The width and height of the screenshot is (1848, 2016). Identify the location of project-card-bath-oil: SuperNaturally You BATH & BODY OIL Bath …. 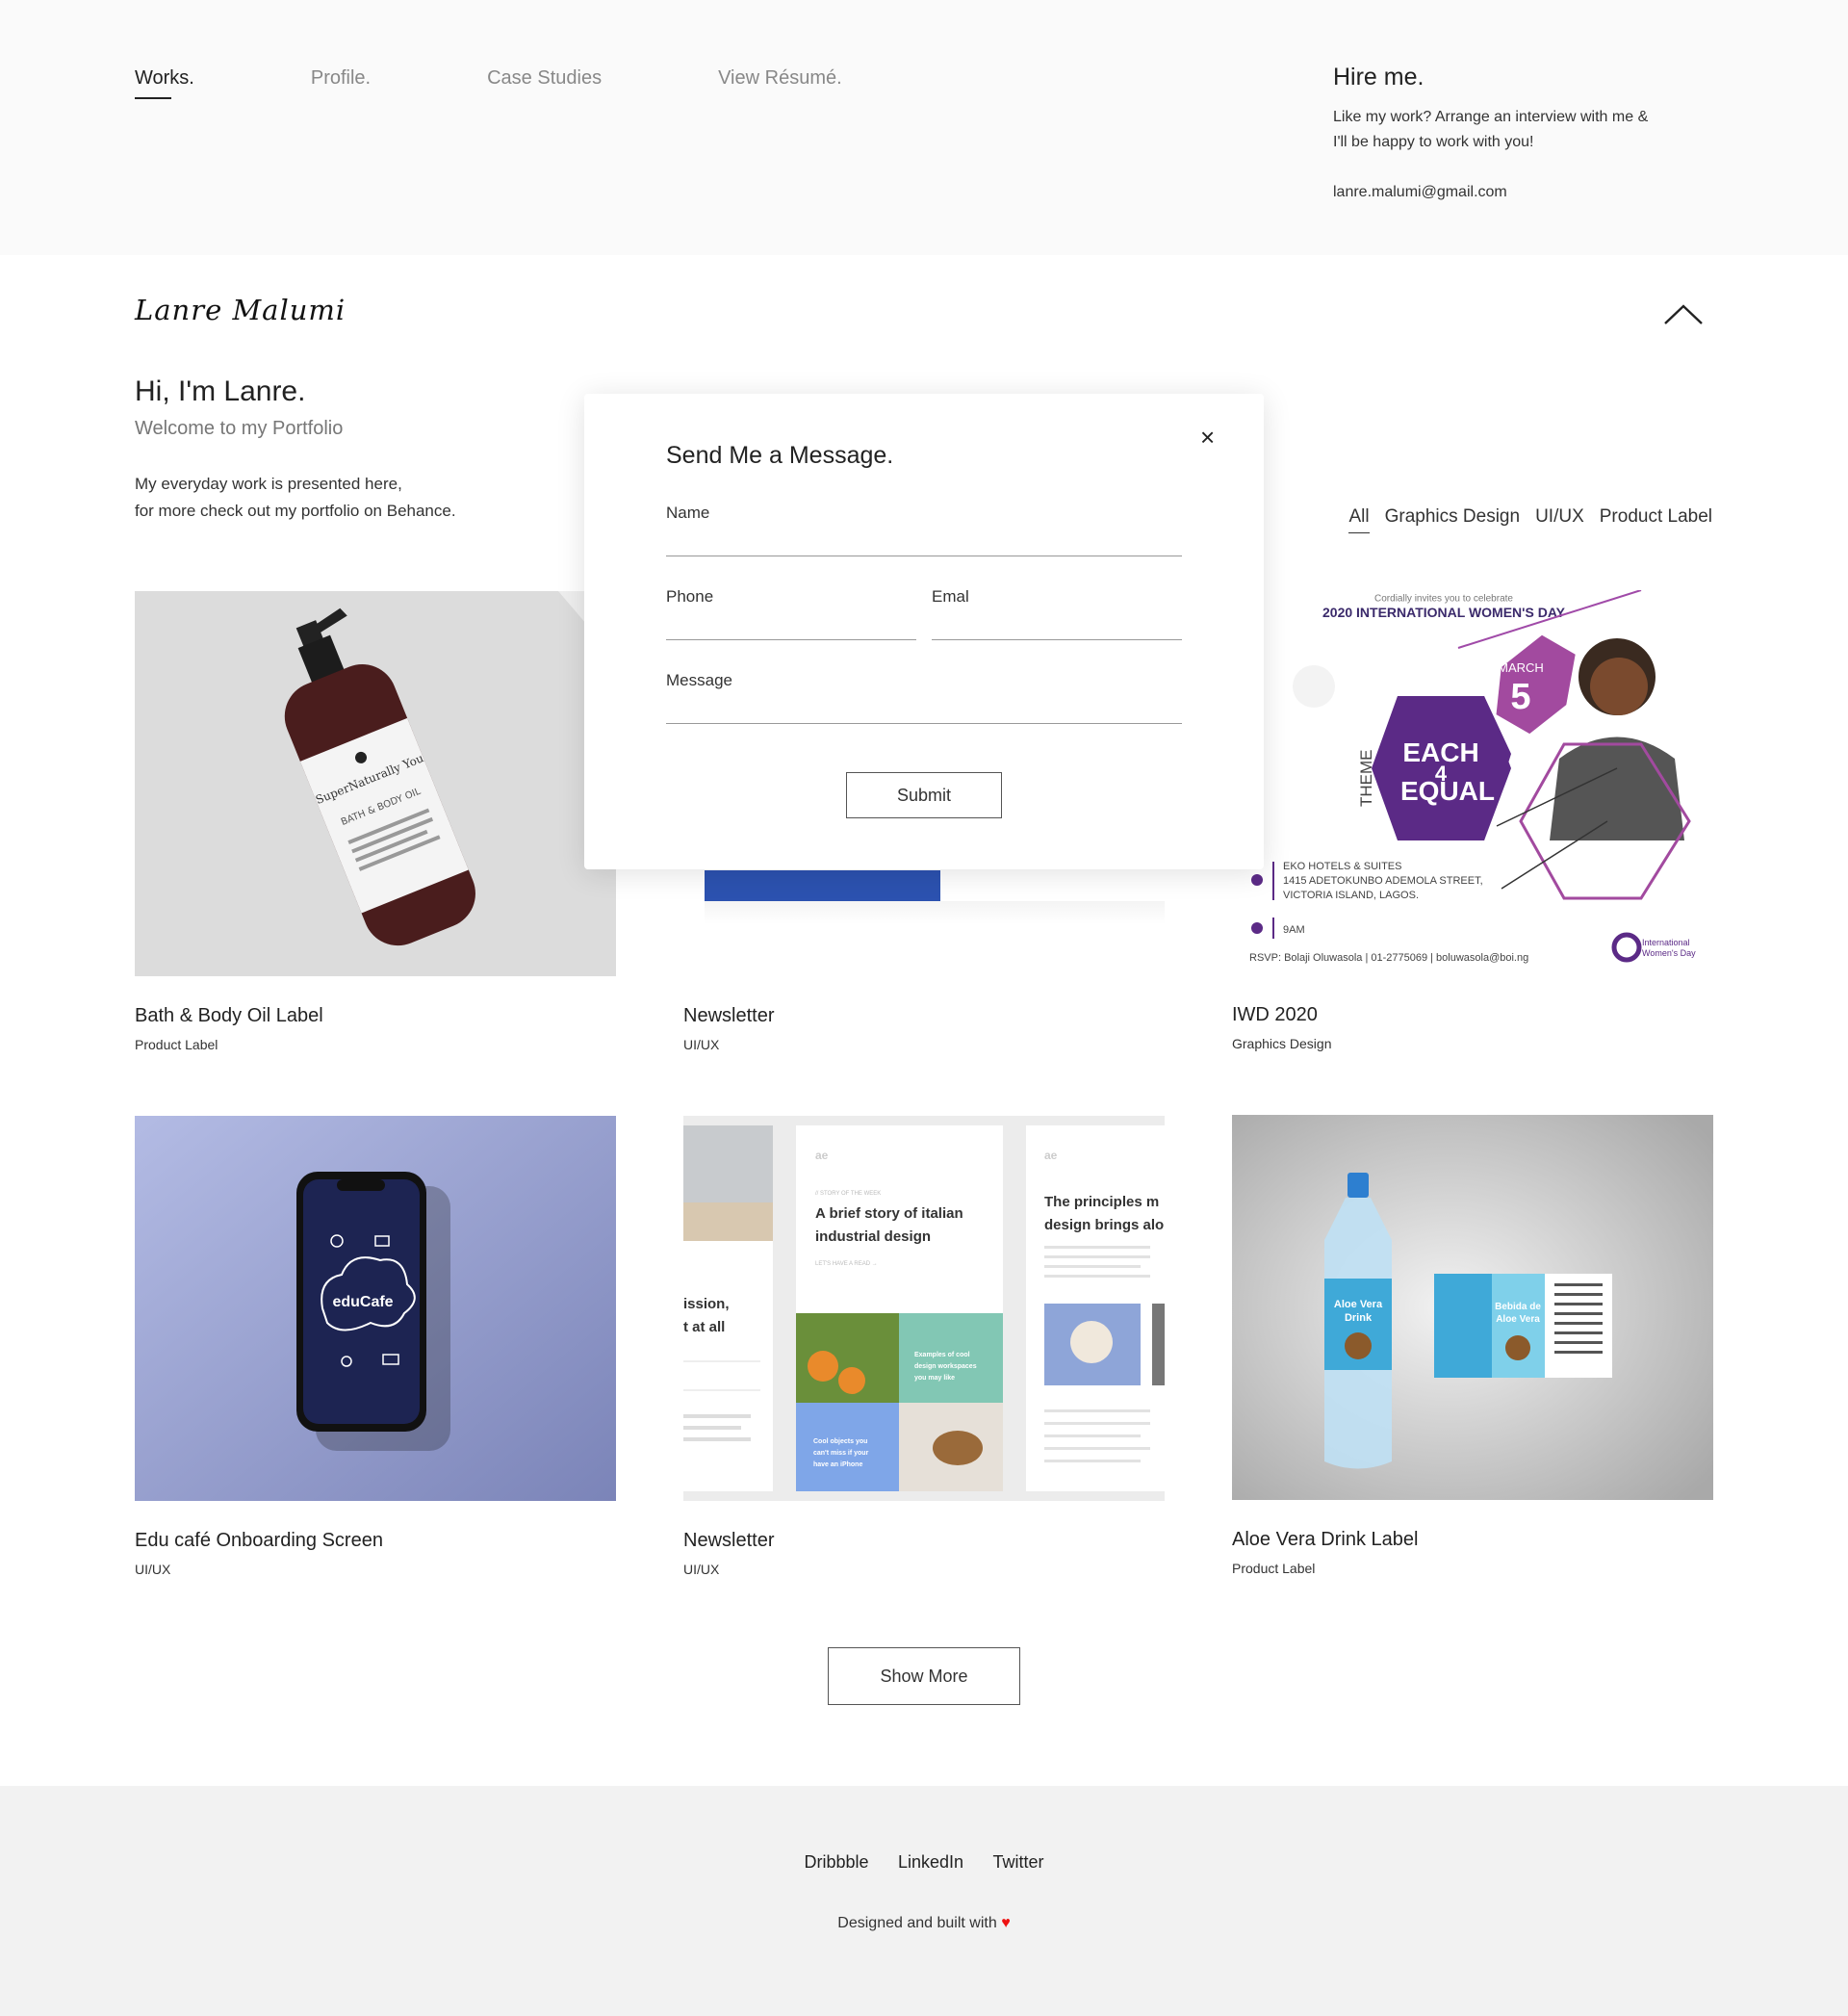
(375, 821).